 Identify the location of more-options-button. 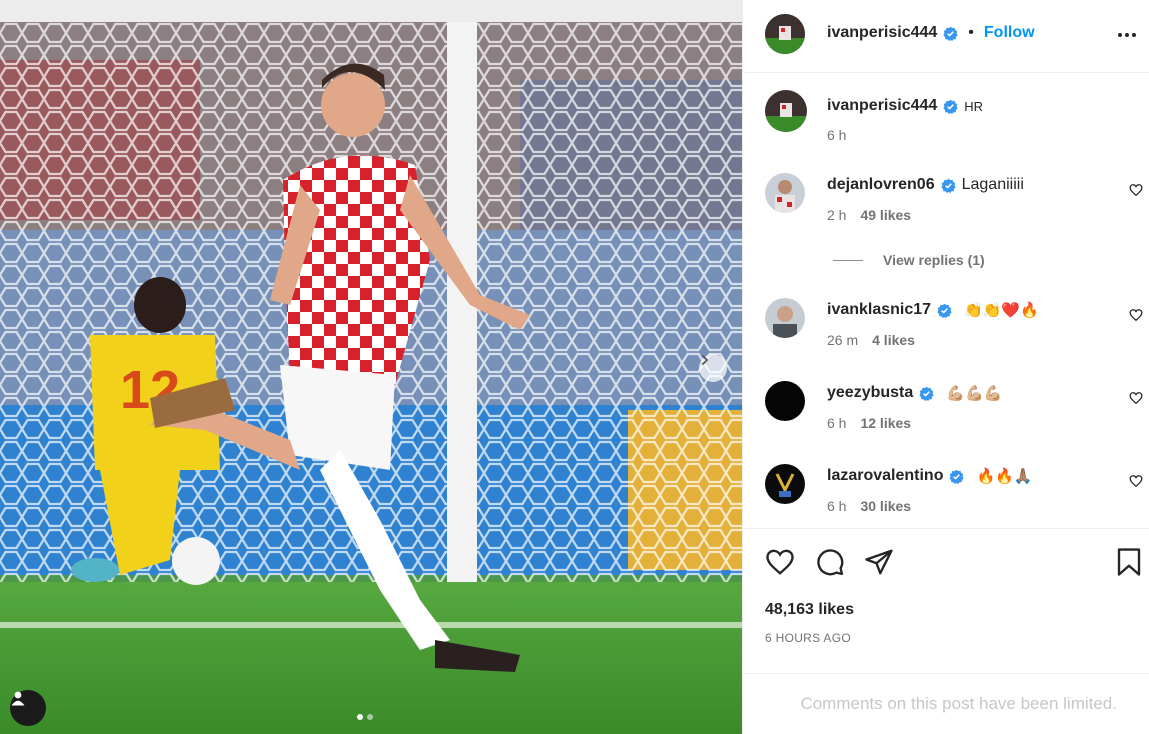
(1127, 37).